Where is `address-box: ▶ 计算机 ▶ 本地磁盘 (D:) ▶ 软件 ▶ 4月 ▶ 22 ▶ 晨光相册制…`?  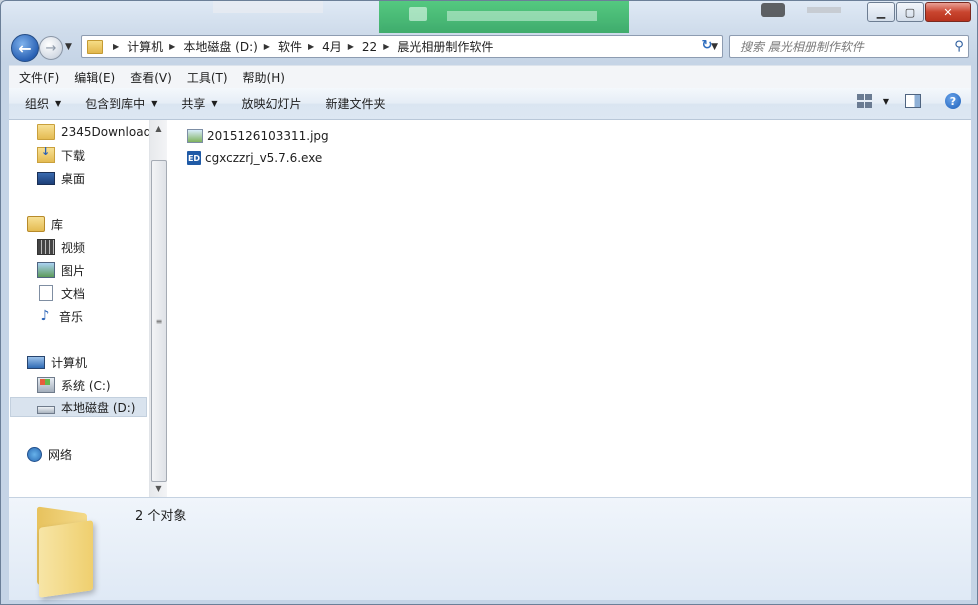
address-box: ▶ 计算机 ▶ 本地磁盘 (D:) ▶ 软件 ▶ 4月 ▶ 22 ▶ 晨光相册制… is located at coordinates (402, 46).